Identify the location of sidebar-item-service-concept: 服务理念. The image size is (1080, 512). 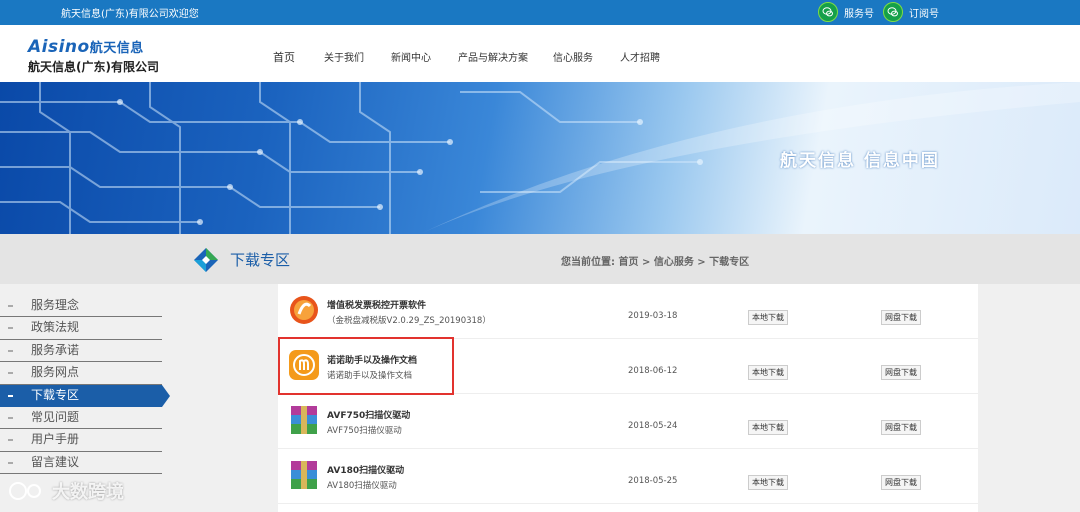
(81, 306).